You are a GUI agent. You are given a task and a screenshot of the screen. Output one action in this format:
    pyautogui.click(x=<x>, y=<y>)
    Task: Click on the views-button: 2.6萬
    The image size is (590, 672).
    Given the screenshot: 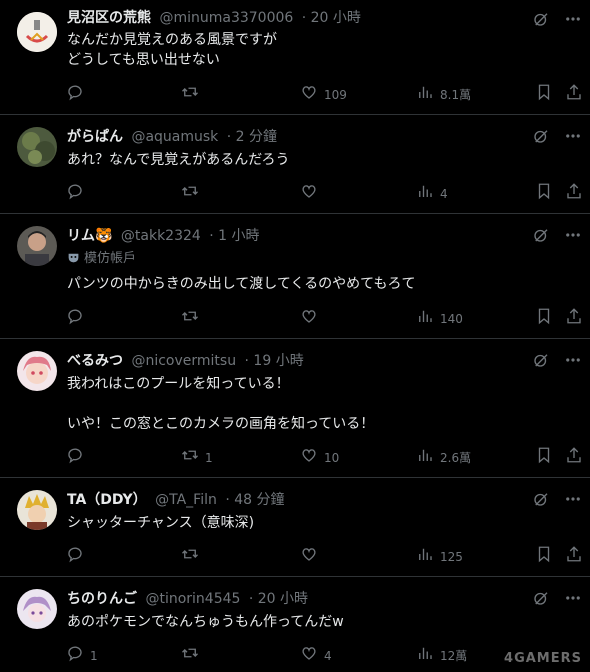 What is the action you would take?
    pyautogui.click(x=443, y=458)
    